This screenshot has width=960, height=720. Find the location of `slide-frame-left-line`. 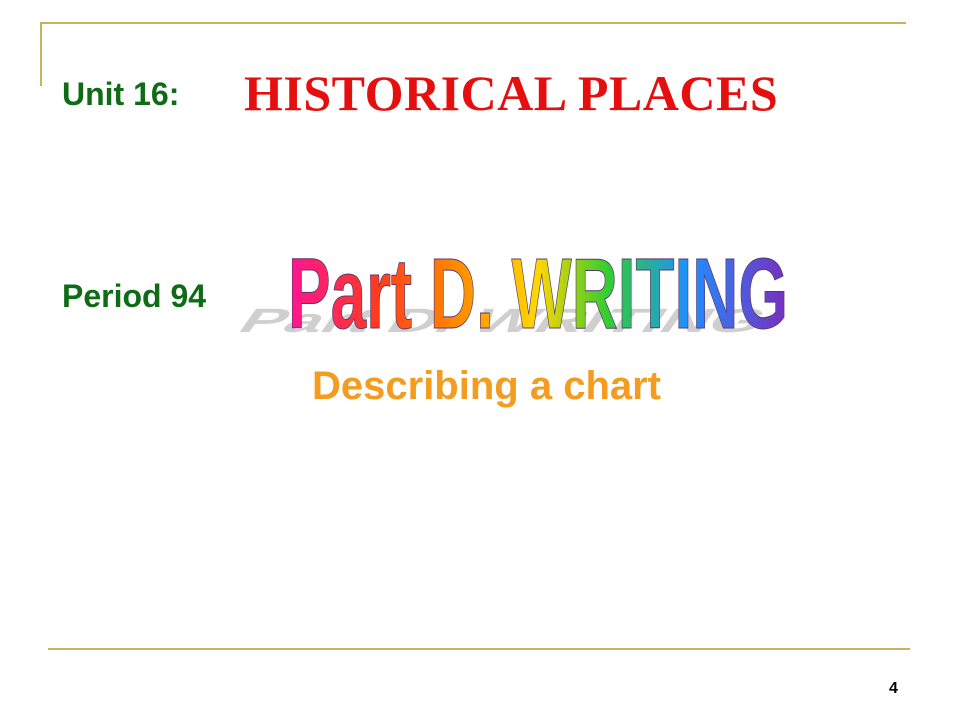

slide-frame-left-line is located at coordinates (41, 54).